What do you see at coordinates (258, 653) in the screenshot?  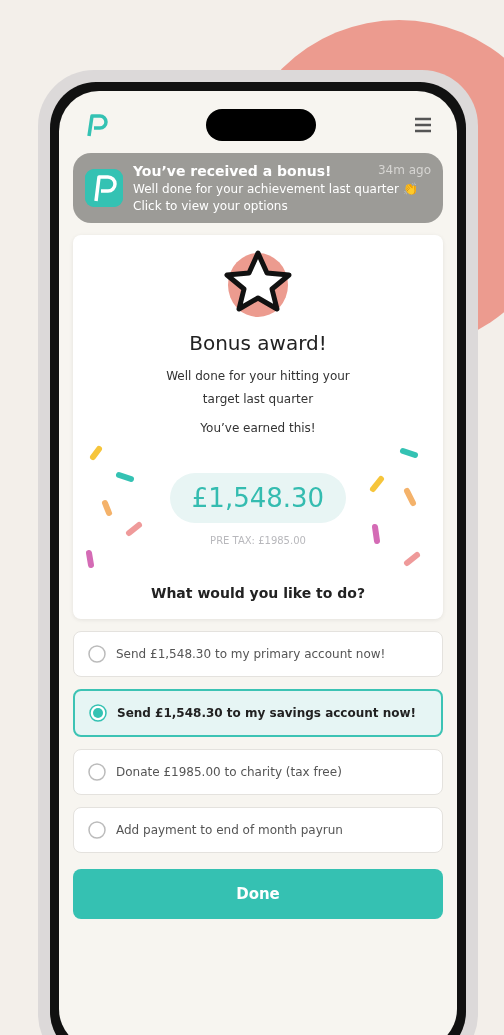 I see `option-item: Send £1,548.30 to my primary account now!` at bounding box center [258, 653].